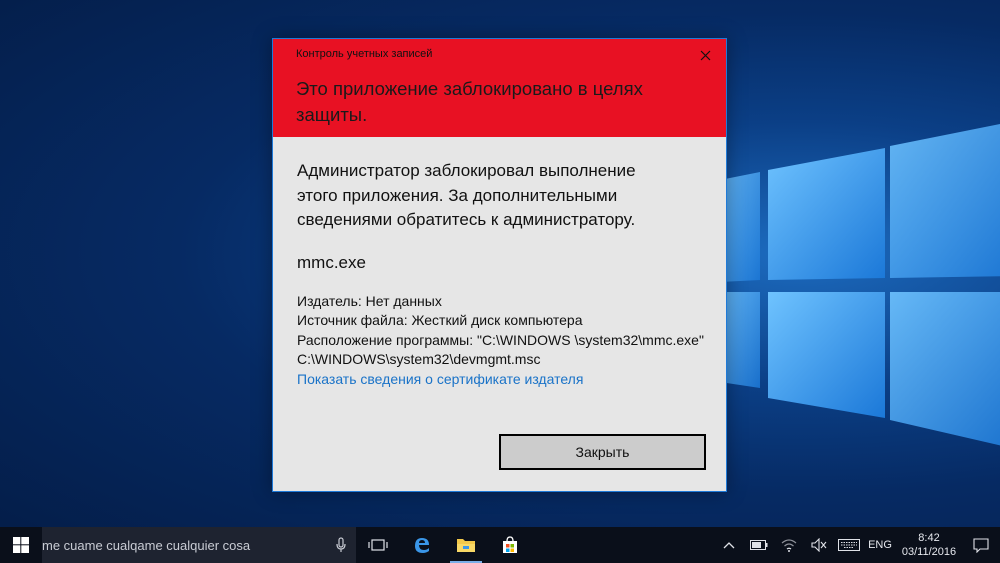  What do you see at coordinates (929, 552) in the screenshot?
I see `clock-date: 03/11/2016` at bounding box center [929, 552].